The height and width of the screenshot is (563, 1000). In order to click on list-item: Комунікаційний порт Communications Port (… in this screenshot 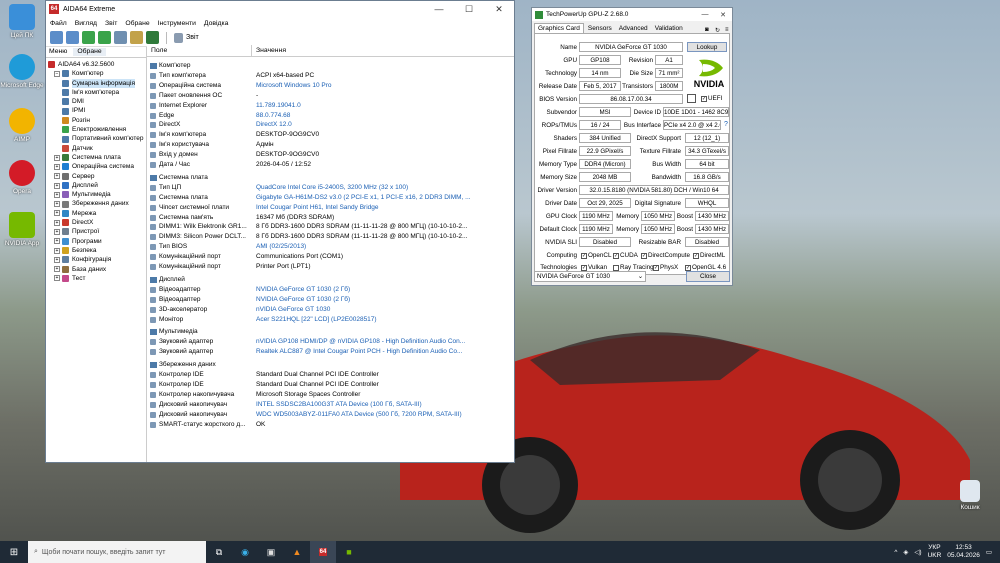, I will do `click(330, 257)`.